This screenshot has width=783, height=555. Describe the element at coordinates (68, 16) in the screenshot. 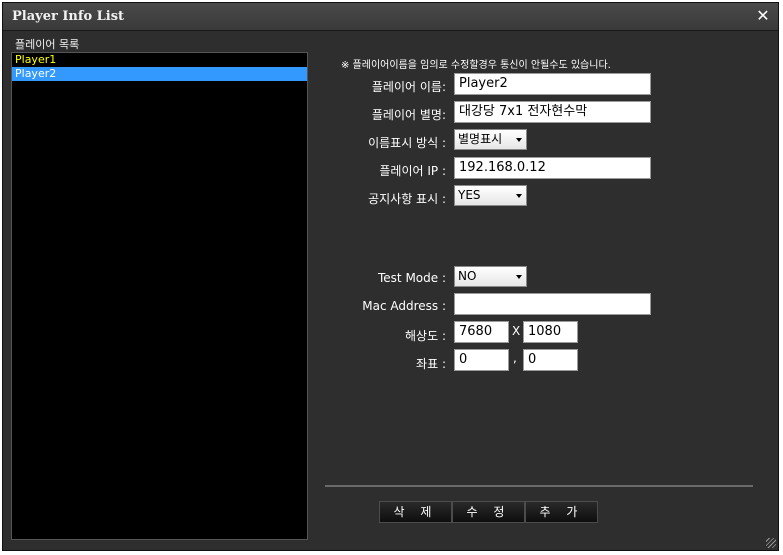

I see `window-title: Player Info List` at that location.